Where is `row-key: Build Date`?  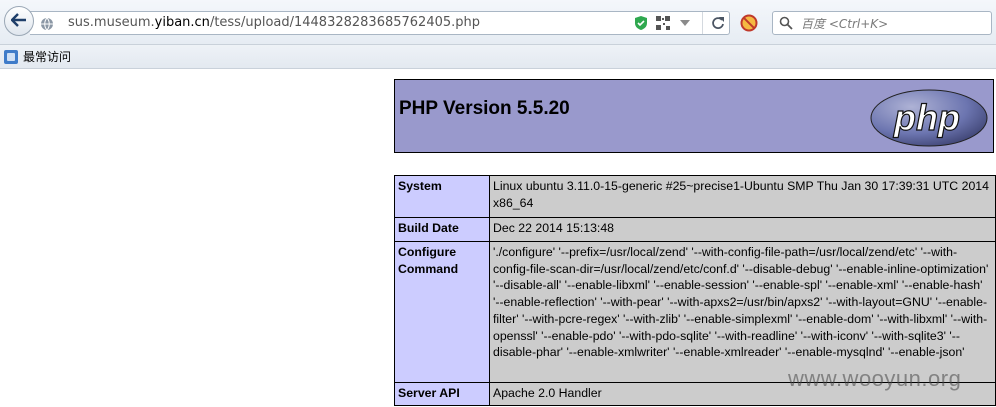 row-key: Build Date is located at coordinates (442, 229).